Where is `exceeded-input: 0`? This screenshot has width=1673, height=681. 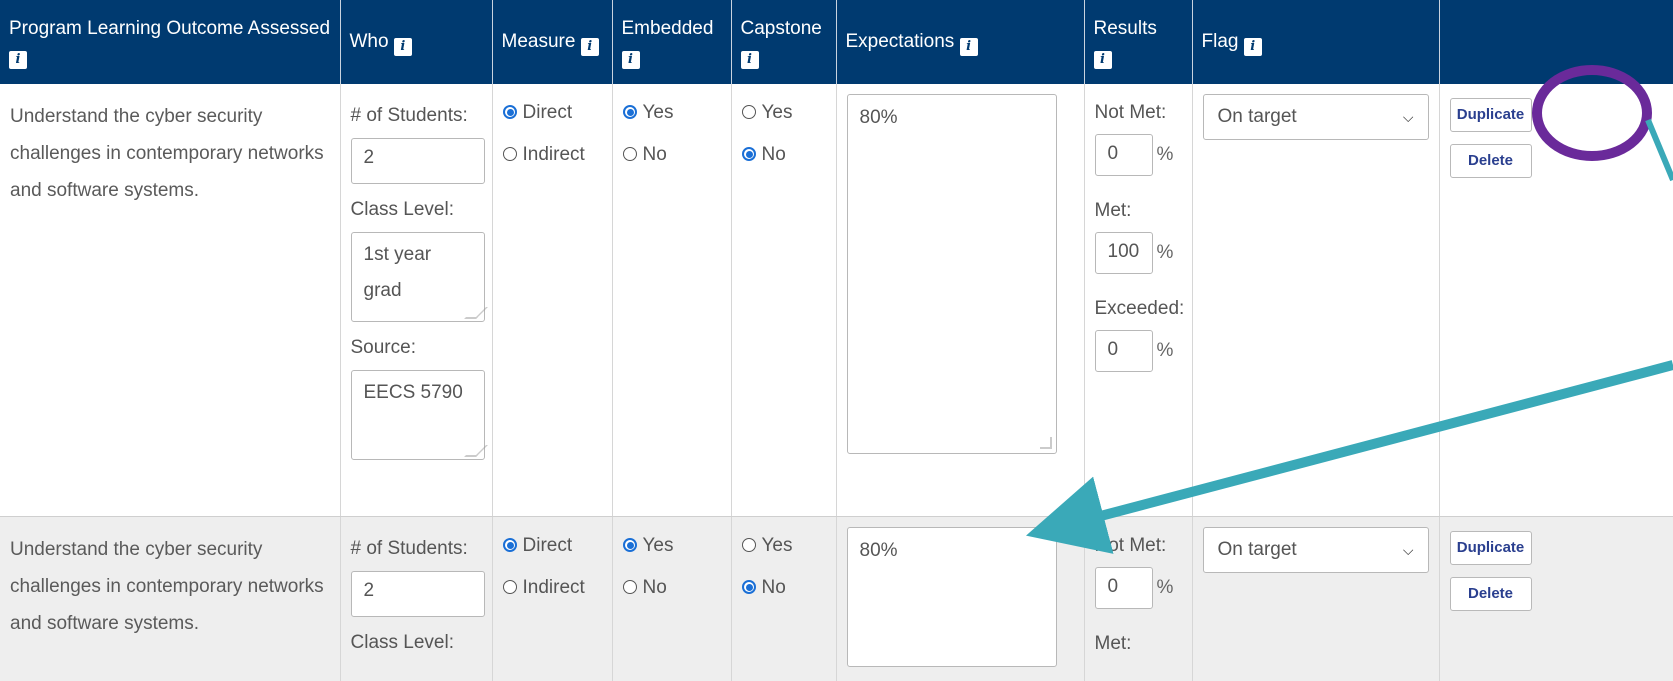 exceeded-input: 0 is located at coordinates (1124, 351).